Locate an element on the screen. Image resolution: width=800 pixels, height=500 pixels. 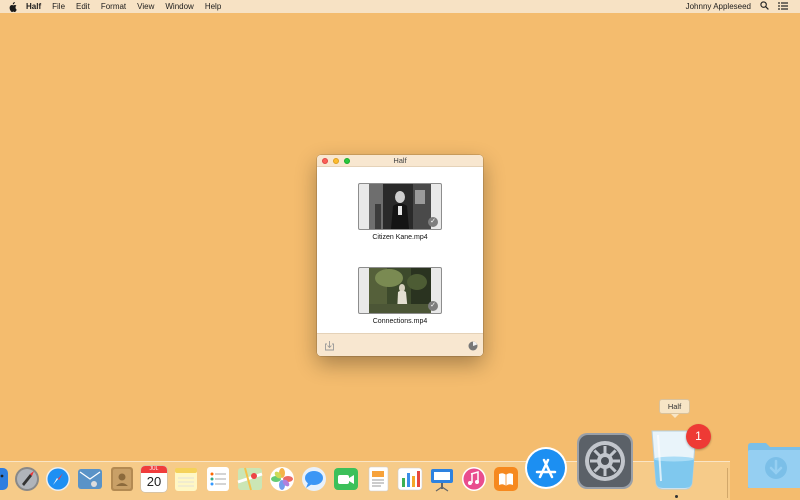
notification-center-icon is located at coordinates (783, 6).